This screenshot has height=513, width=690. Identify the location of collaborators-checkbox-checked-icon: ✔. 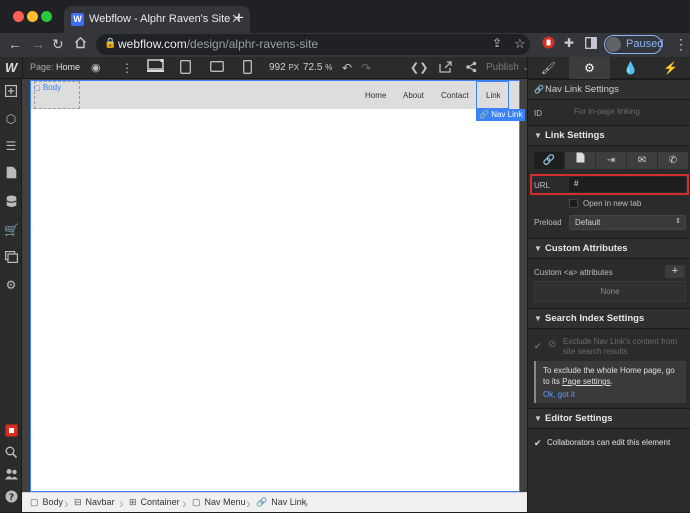
(538, 443).